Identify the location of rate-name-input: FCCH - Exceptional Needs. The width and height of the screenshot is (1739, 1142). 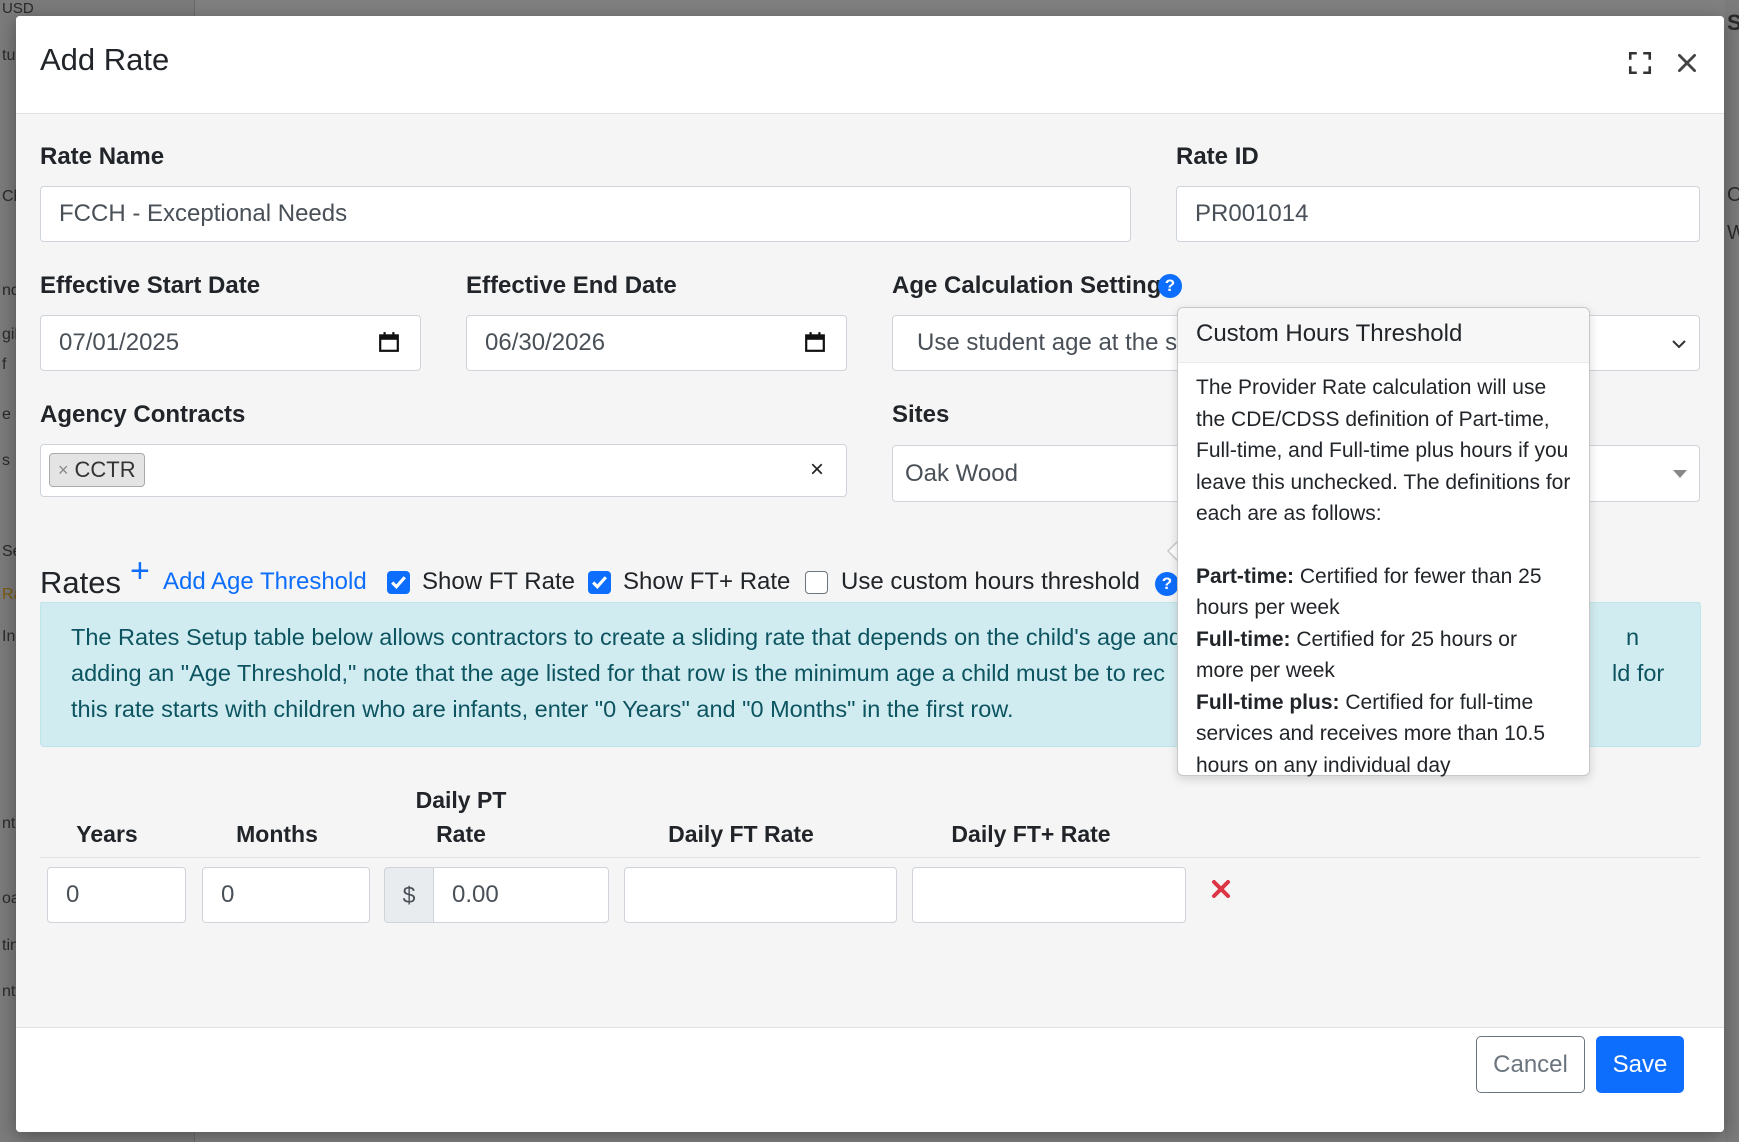
(585, 214).